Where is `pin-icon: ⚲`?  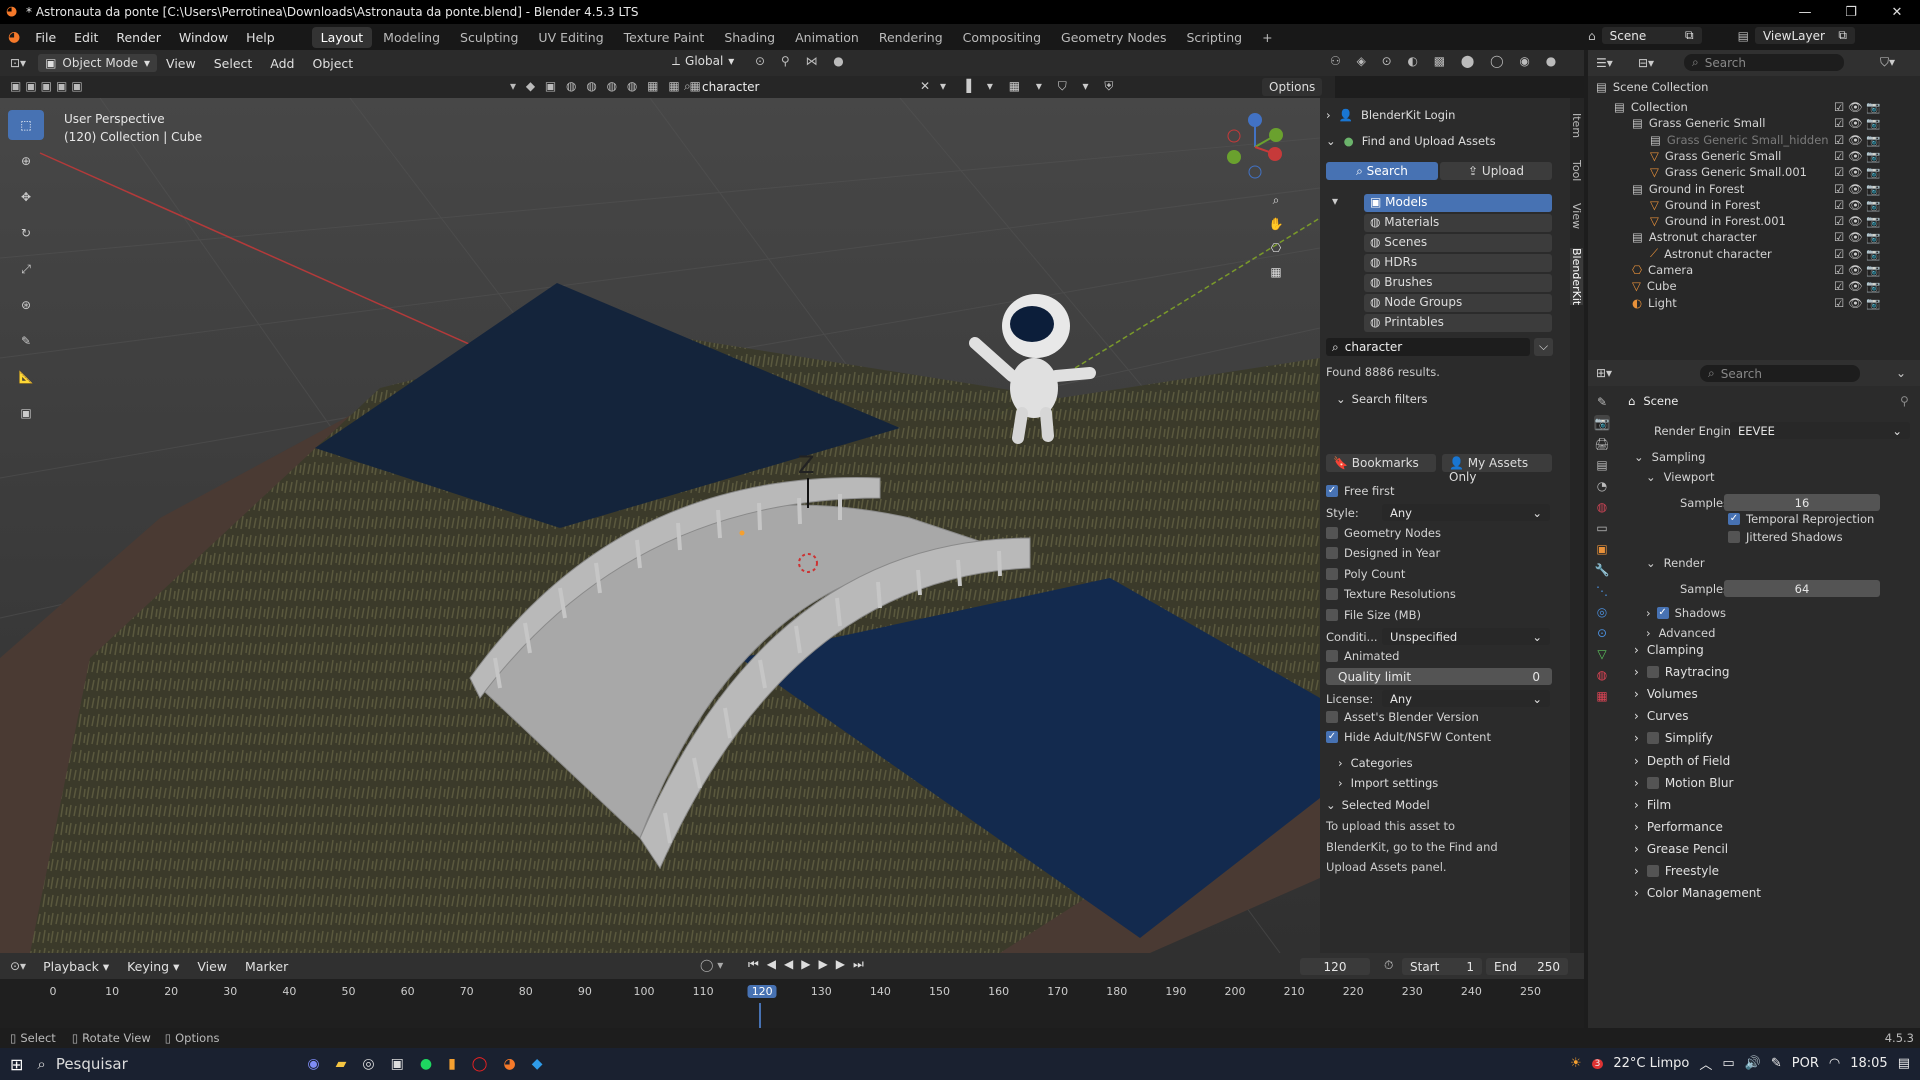
pin-icon: ⚲ is located at coordinates (1904, 401).